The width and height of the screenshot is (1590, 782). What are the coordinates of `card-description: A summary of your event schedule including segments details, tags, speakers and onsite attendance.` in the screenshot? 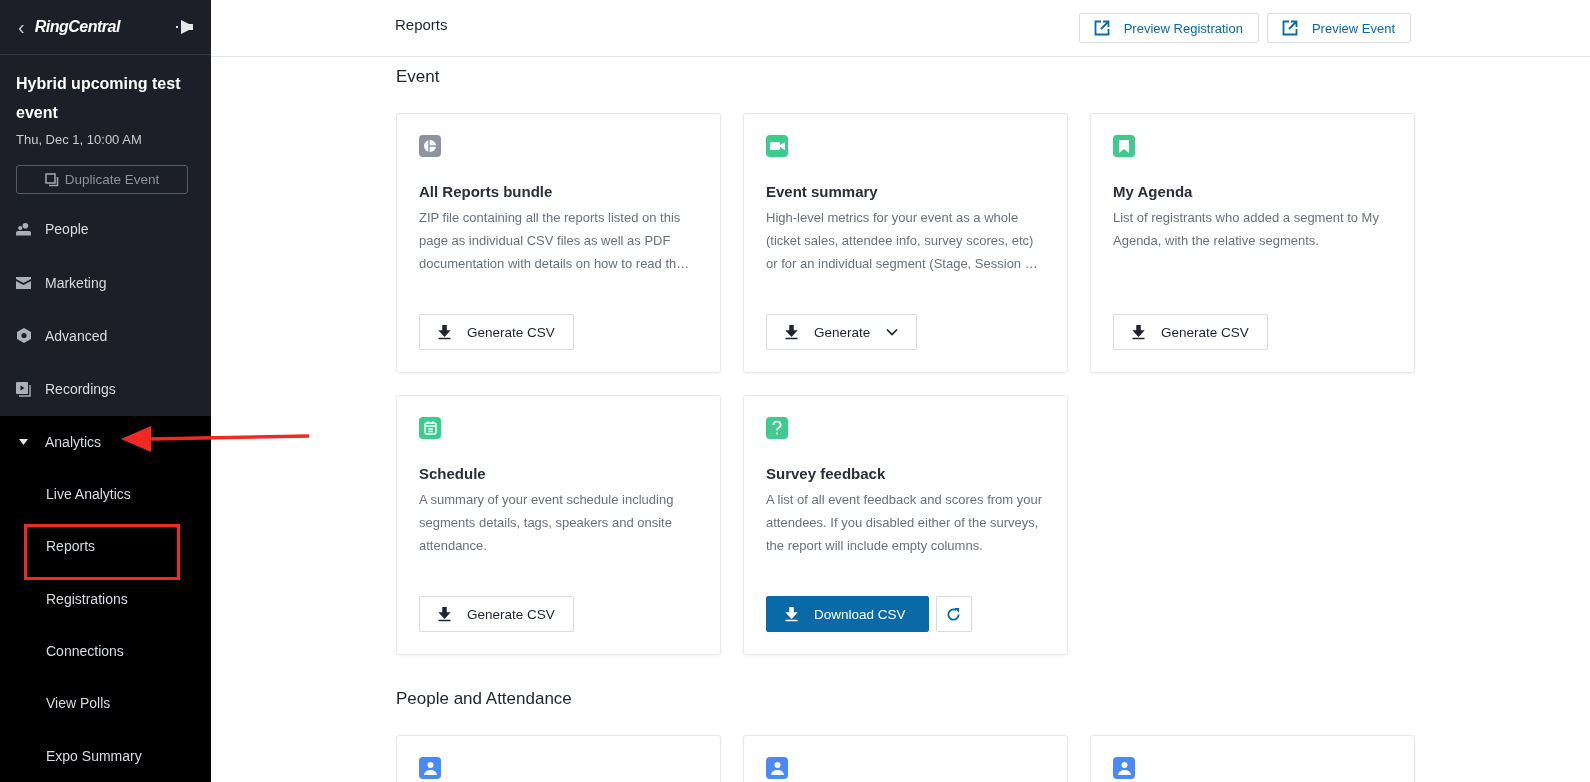 It's located at (547, 523).